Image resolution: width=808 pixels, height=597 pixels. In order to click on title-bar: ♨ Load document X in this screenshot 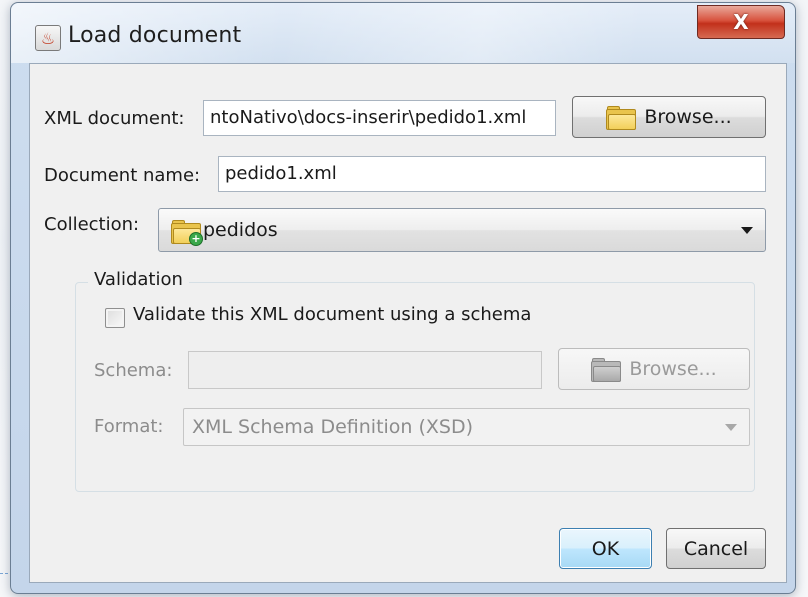, I will do `click(403, 33)`.